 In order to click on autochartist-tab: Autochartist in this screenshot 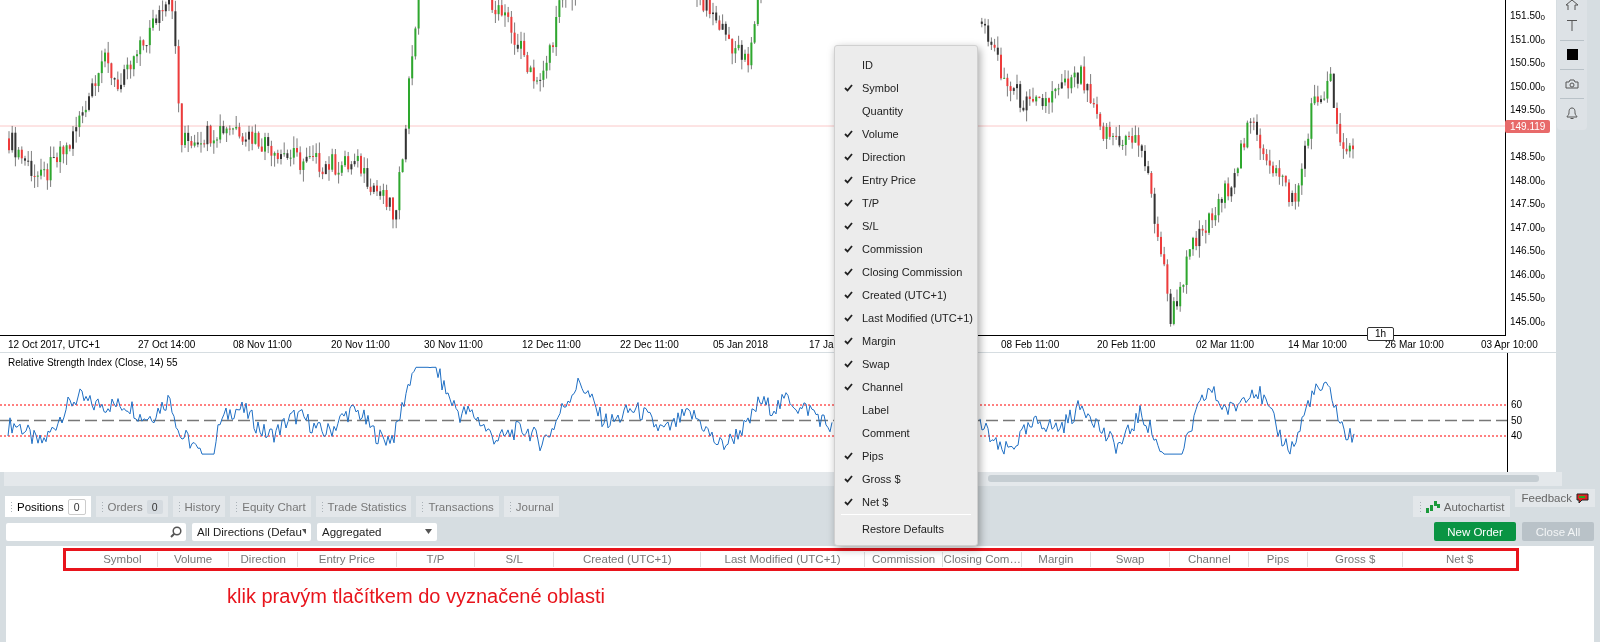, I will do `click(1461, 506)`.